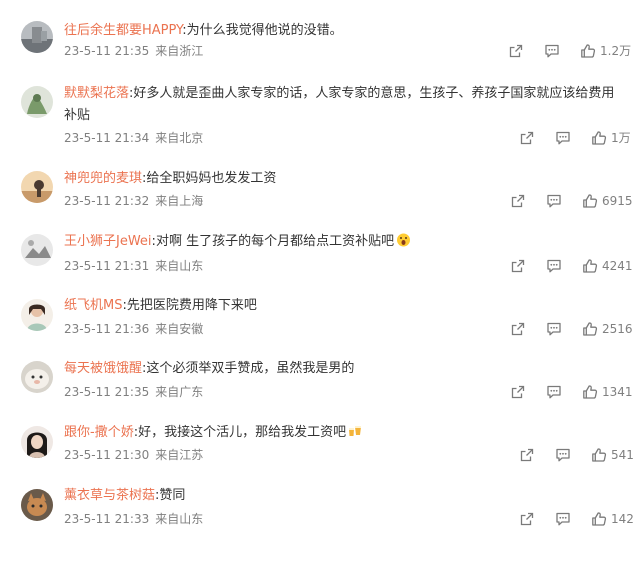  What do you see at coordinates (107, 266) in the screenshot?
I see `comment-date: 23-5-11 21:31` at bounding box center [107, 266].